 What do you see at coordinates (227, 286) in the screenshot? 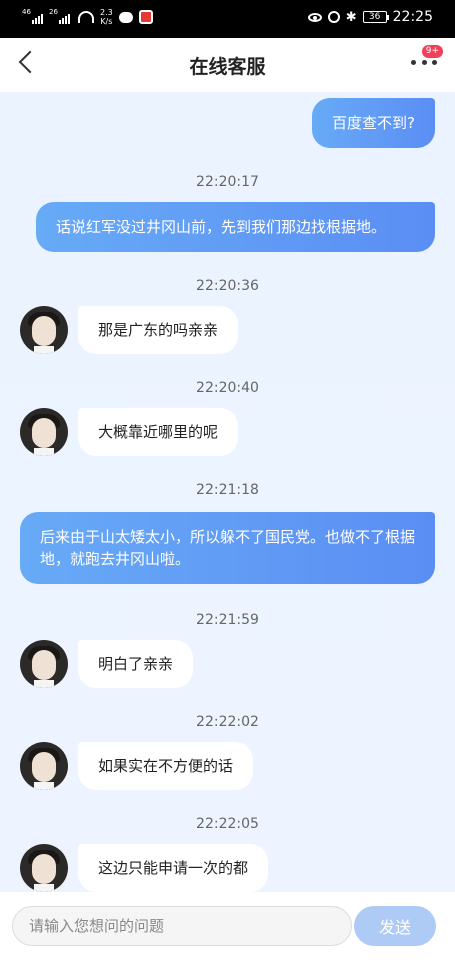
I see `message-timestamp: 22:20:36` at bounding box center [227, 286].